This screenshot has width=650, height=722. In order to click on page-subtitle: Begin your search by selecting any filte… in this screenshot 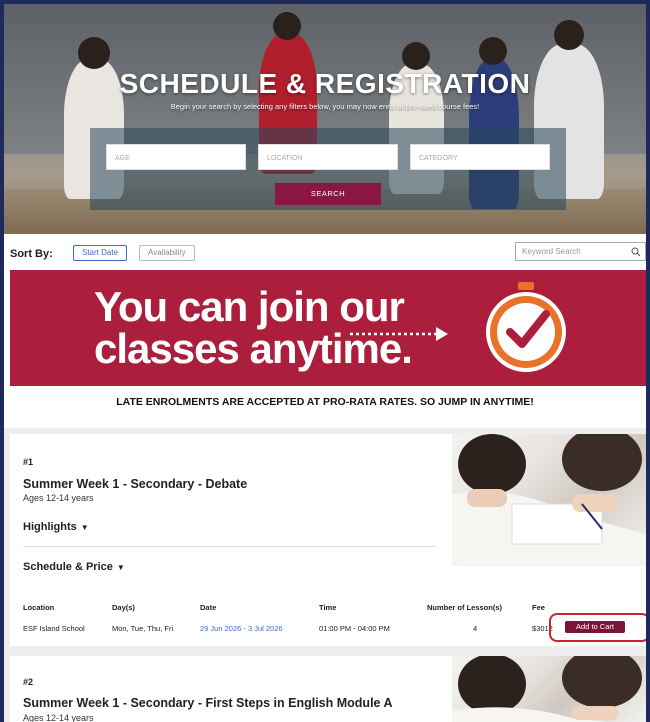, I will do `click(325, 106)`.